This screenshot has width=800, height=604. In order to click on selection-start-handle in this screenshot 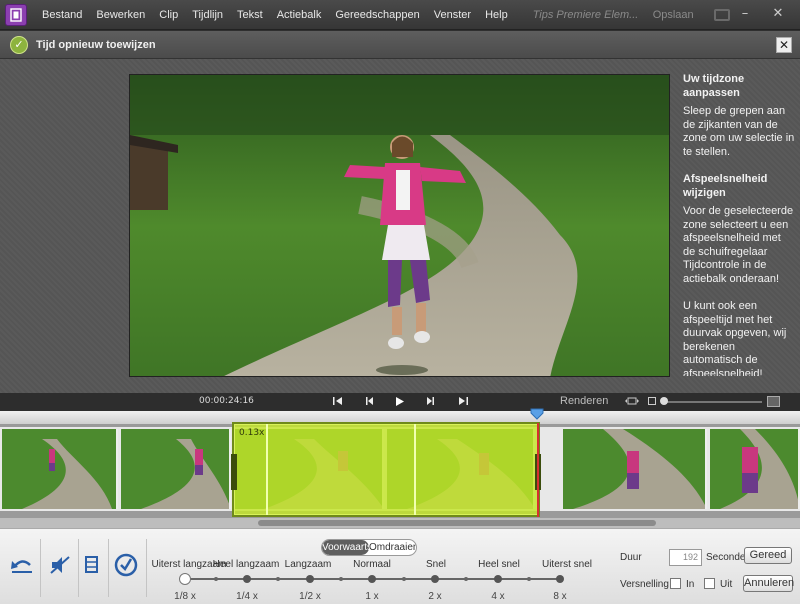, I will do `click(234, 472)`.